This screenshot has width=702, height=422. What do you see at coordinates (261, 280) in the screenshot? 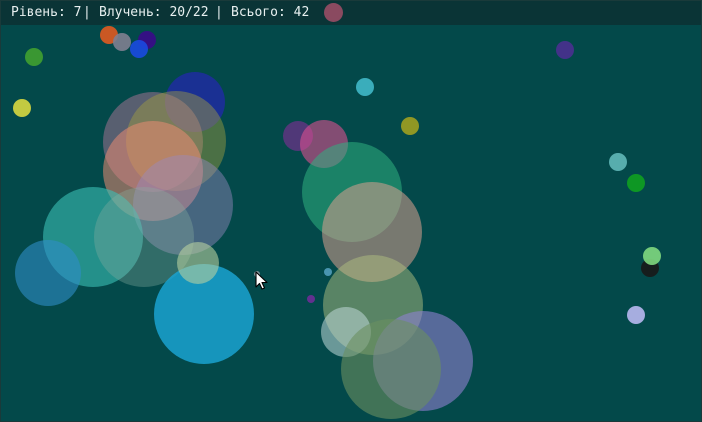
I see `mouse-pointer-icon` at bounding box center [261, 280].